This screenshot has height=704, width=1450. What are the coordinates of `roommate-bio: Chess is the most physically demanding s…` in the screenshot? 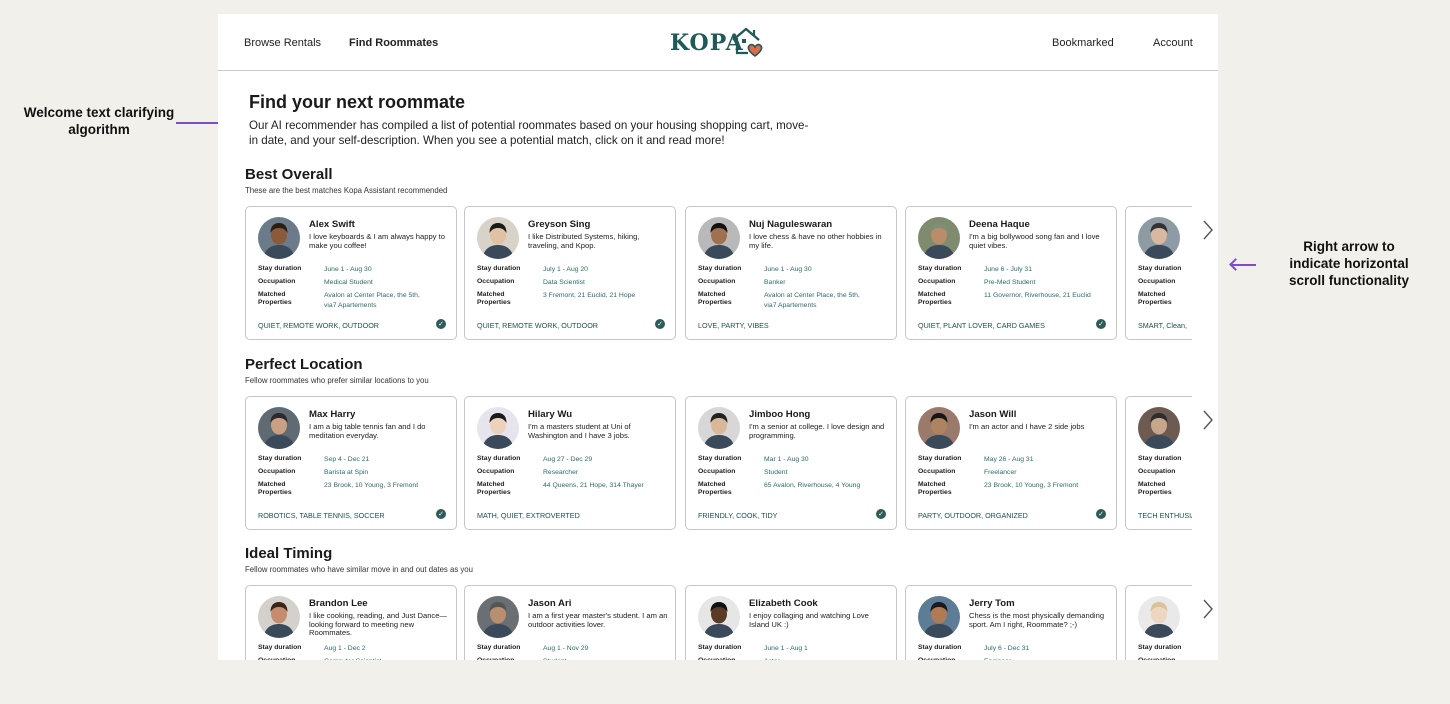 It's located at (1037, 620).